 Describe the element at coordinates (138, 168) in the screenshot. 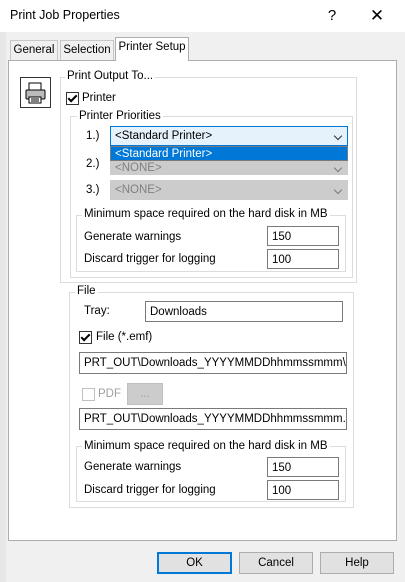

I see `priority-2-value: <NONE>` at that location.